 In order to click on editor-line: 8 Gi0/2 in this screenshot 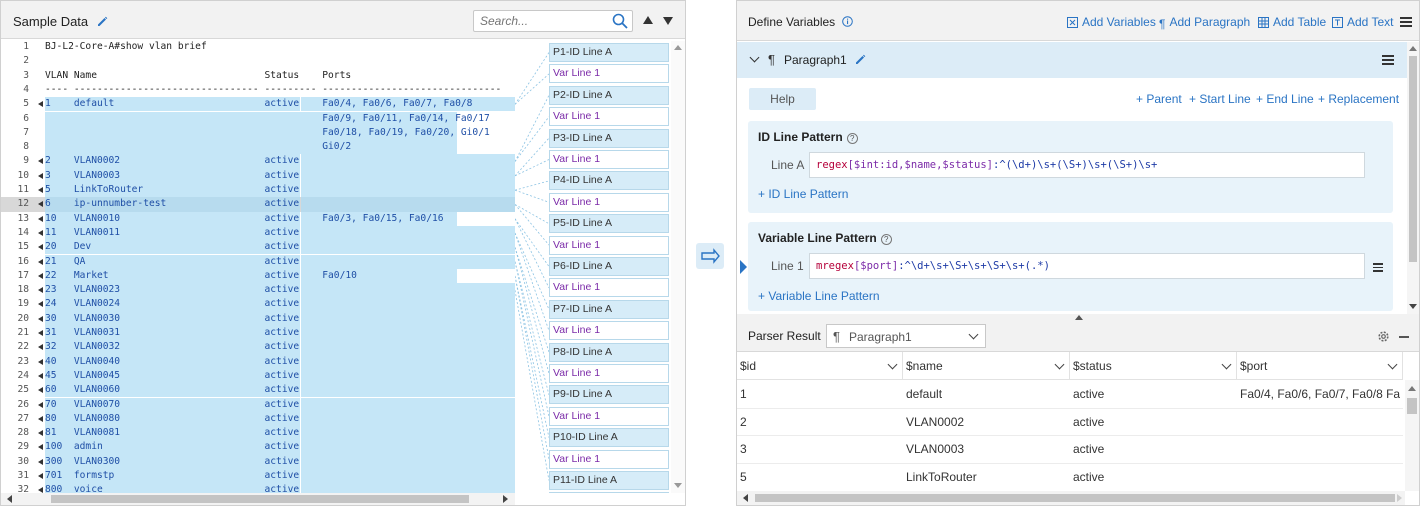, I will do `click(258, 147)`.